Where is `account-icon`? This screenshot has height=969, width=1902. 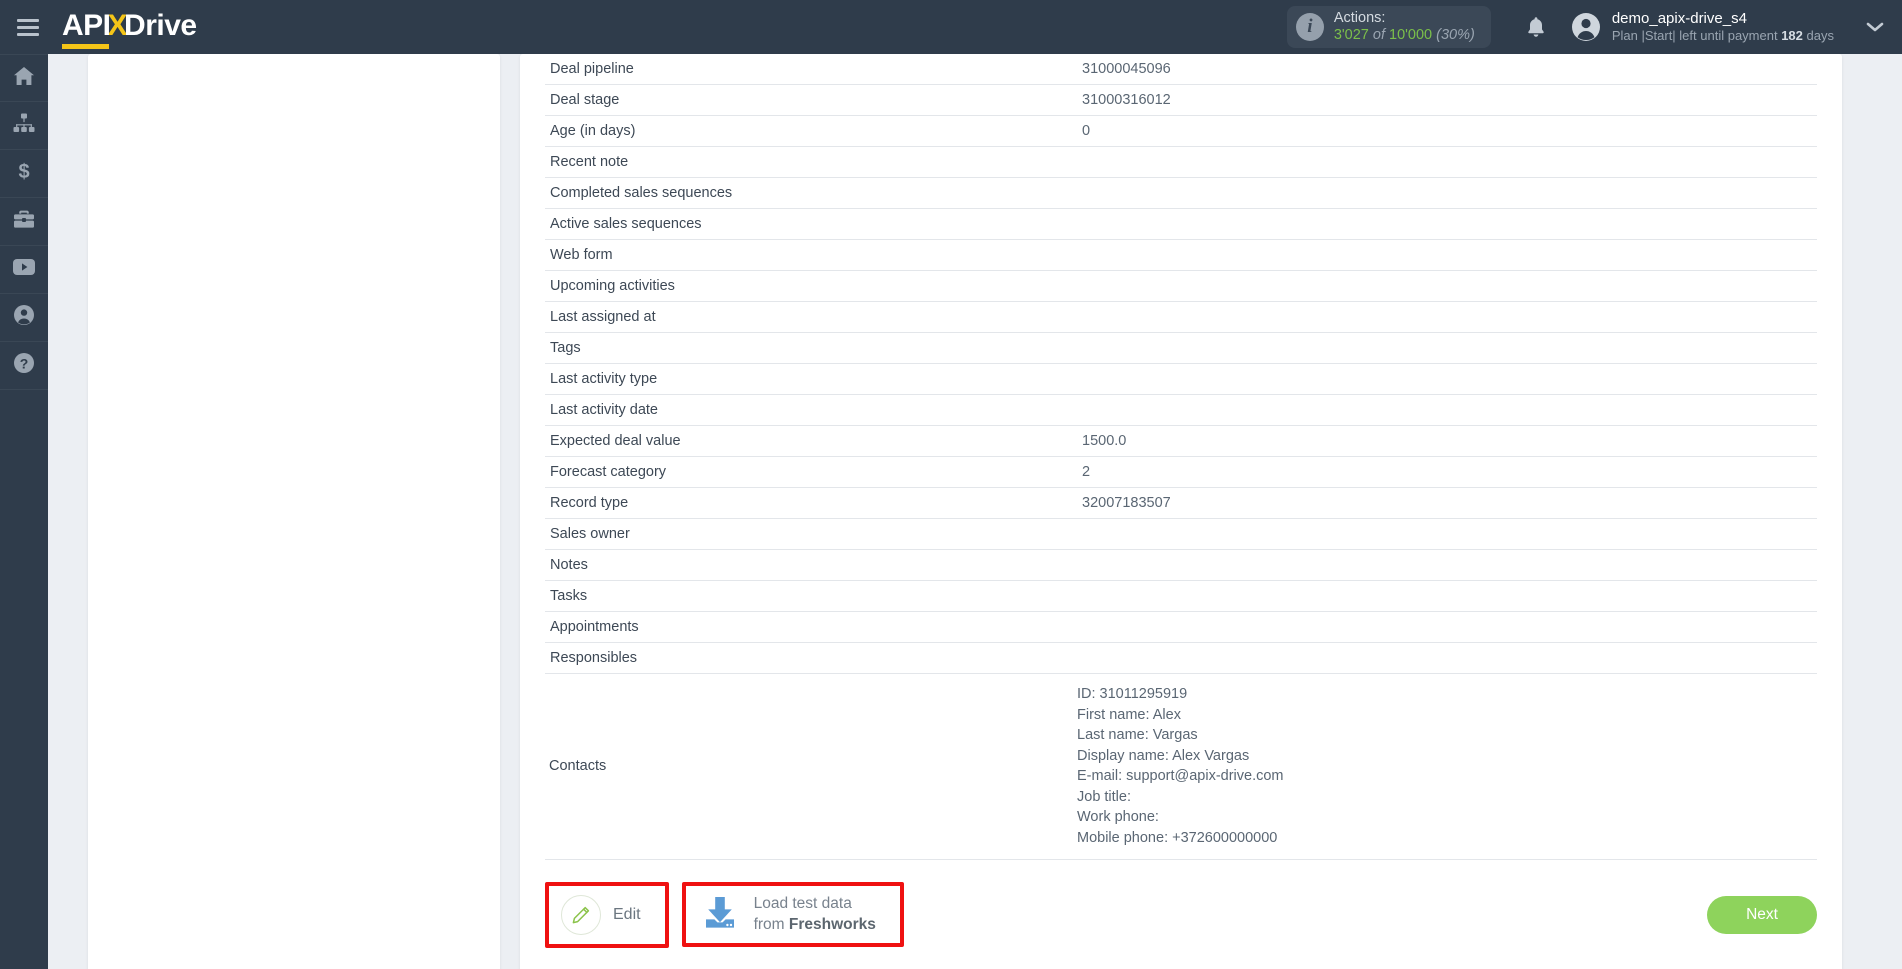 account-icon is located at coordinates (24, 317).